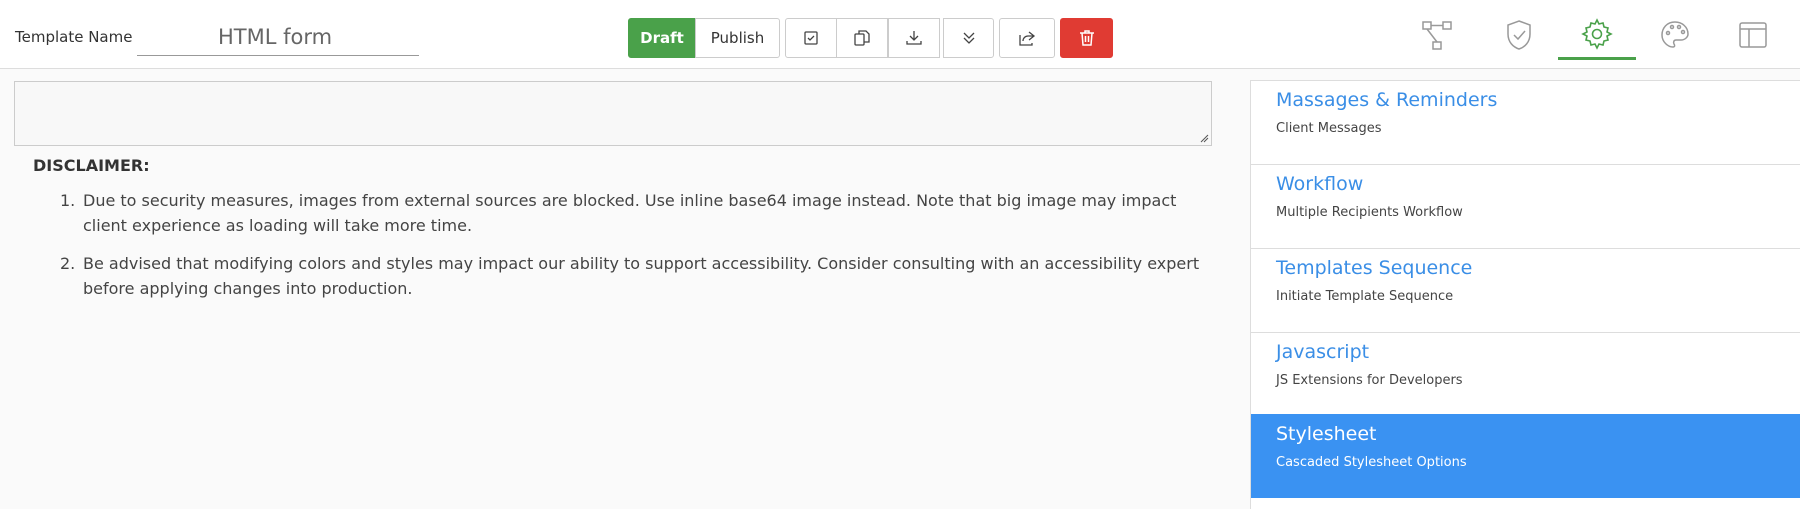  Describe the element at coordinates (1525, 122) in the screenshot. I see `panel-item-messages: Massages & Reminders Client Messages` at that location.